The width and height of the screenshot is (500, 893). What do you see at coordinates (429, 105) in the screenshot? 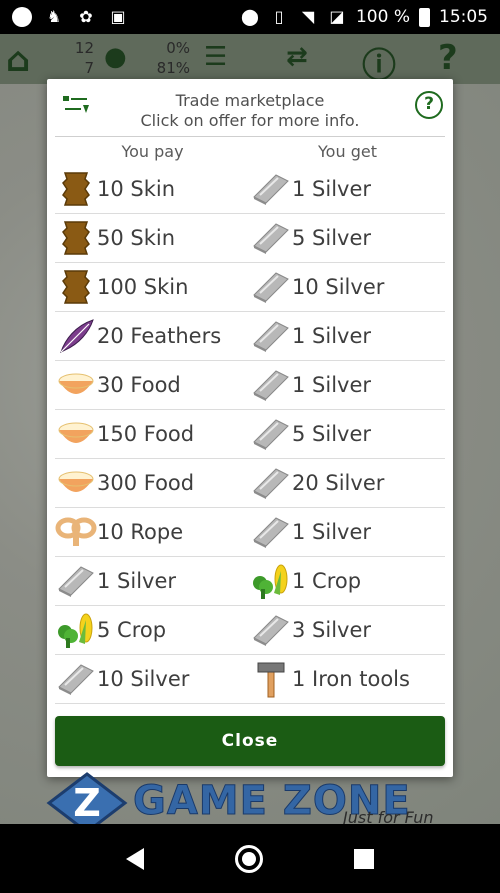
I see `help-icon: ?` at bounding box center [429, 105].